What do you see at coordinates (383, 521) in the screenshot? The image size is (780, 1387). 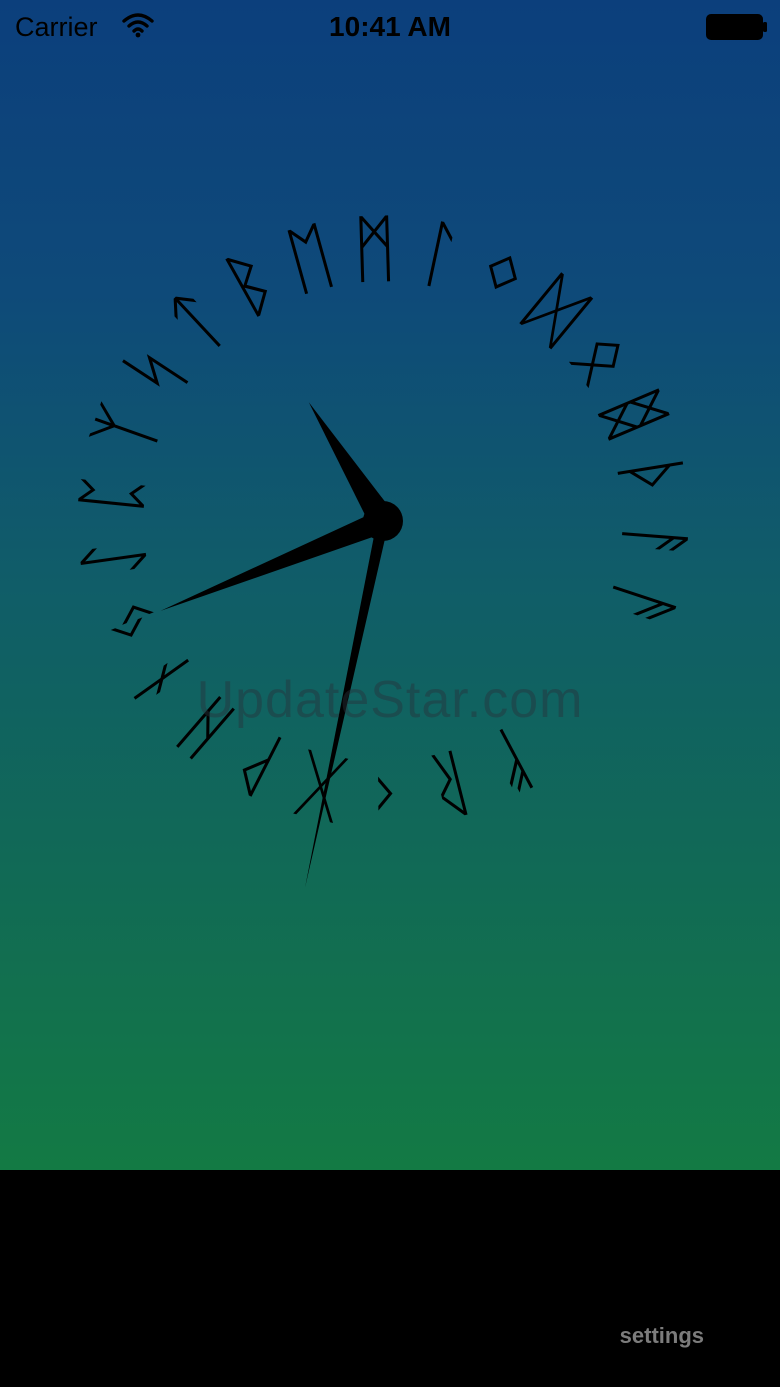 I see `hand-pivot` at bounding box center [383, 521].